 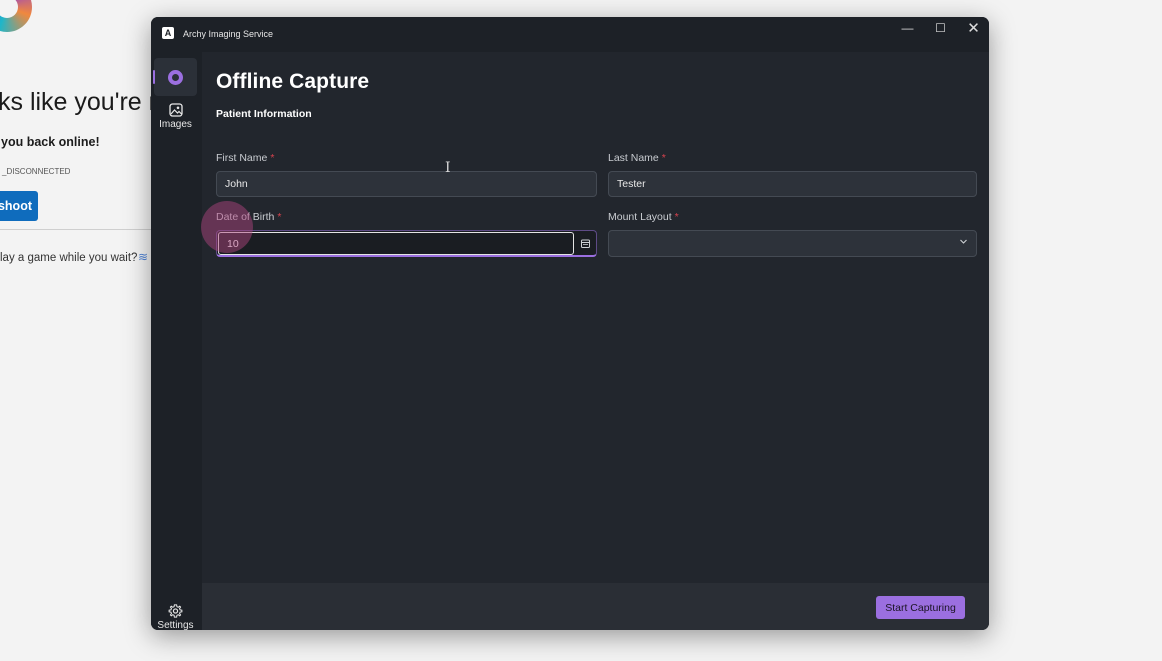 I want to click on title-bar: A Archy Imaging Service — ☐ ✕, so click(x=570, y=34).